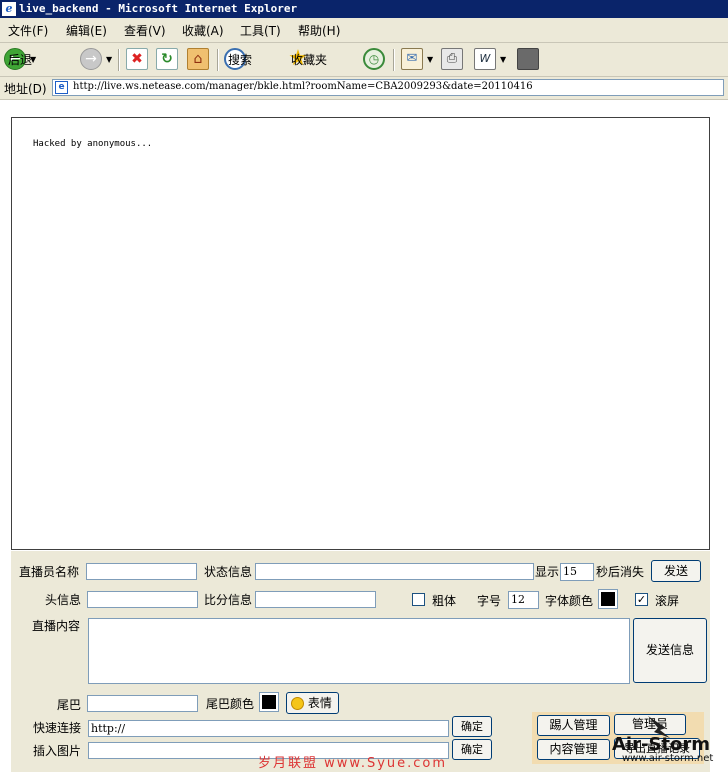 Image resolution: width=728 pixels, height=772 pixels. I want to click on refresh-button: ↻, so click(167, 59).